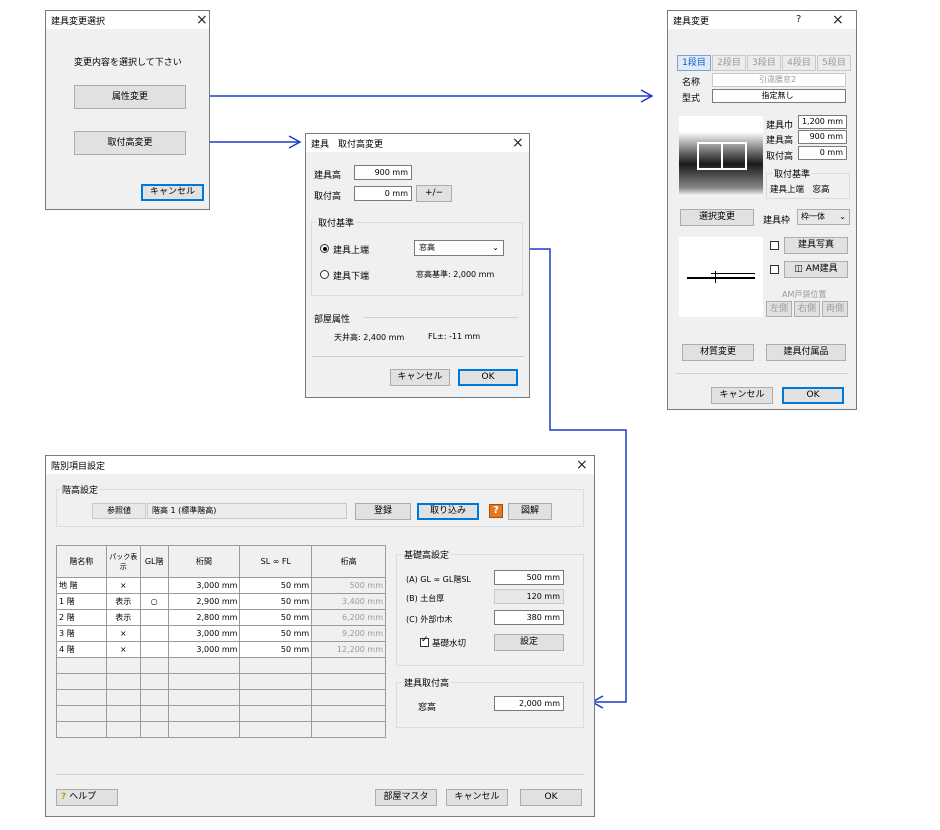  What do you see at coordinates (798, 20) in the screenshot?
I see `help-icon: ?` at bounding box center [798, 20].